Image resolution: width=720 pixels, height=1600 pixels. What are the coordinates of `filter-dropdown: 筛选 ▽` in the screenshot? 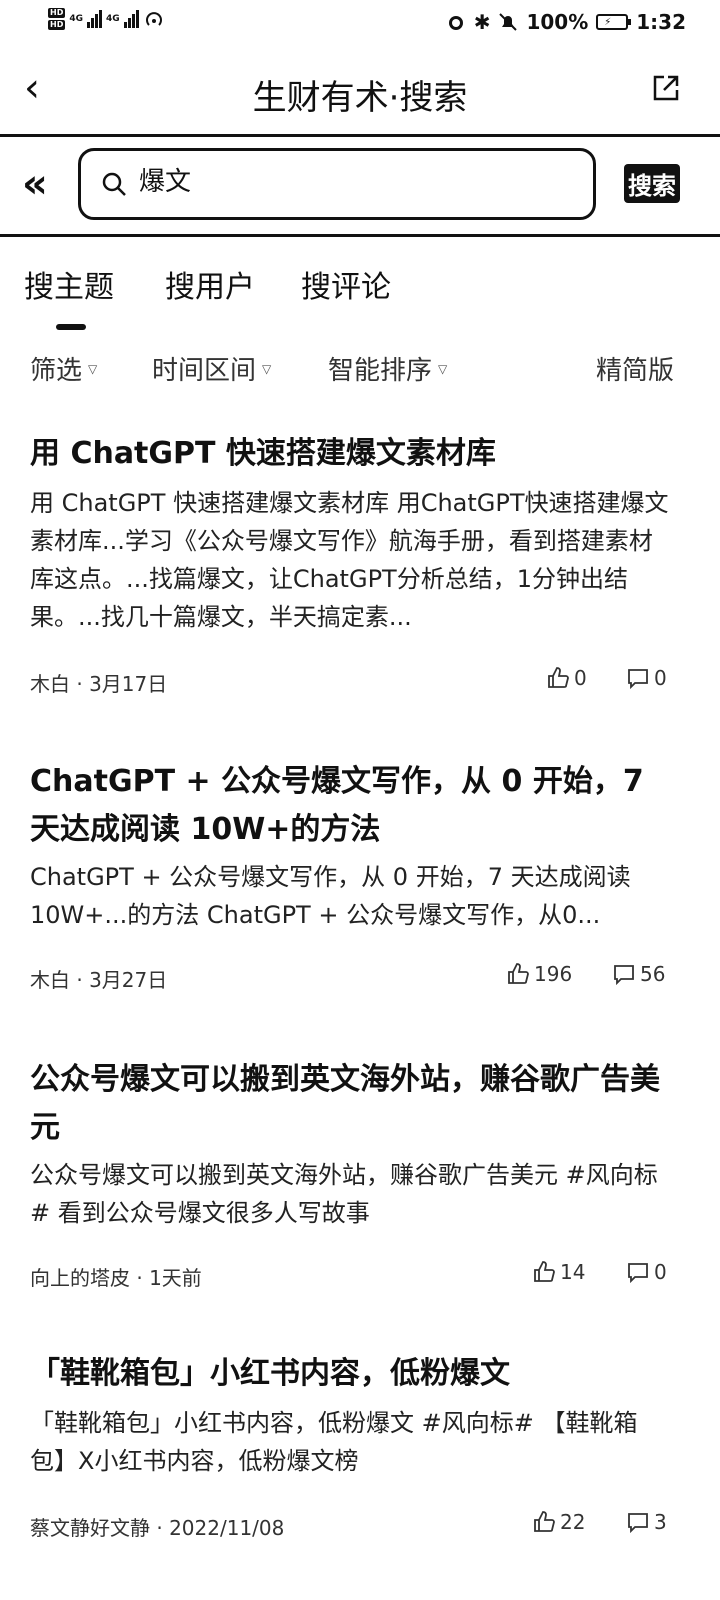 It's located at (63, 368).